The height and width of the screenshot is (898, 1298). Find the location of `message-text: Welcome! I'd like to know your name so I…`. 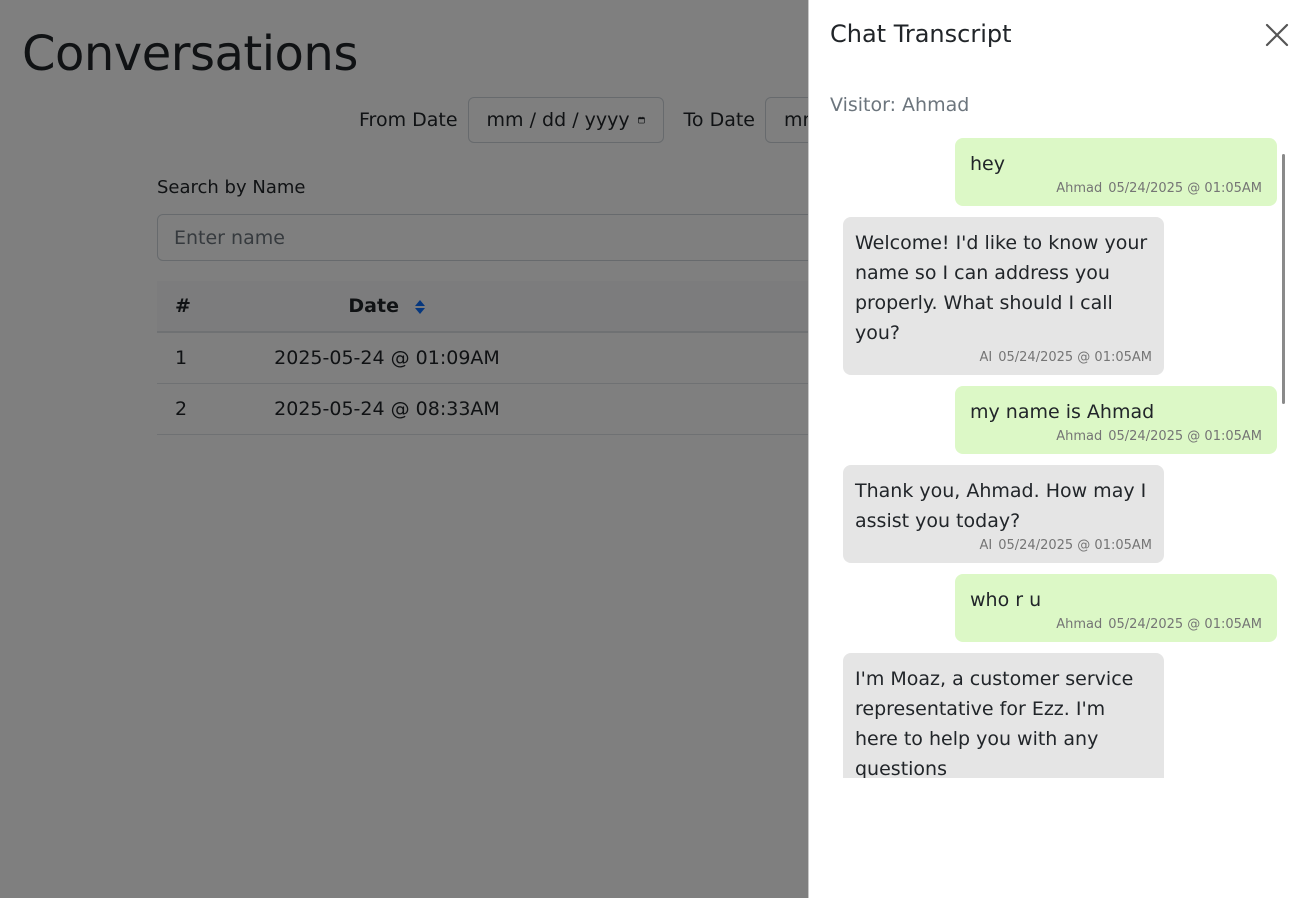

message-text: Welcome! I'd like to know your name so I… is located at coordinates (1001, 288).